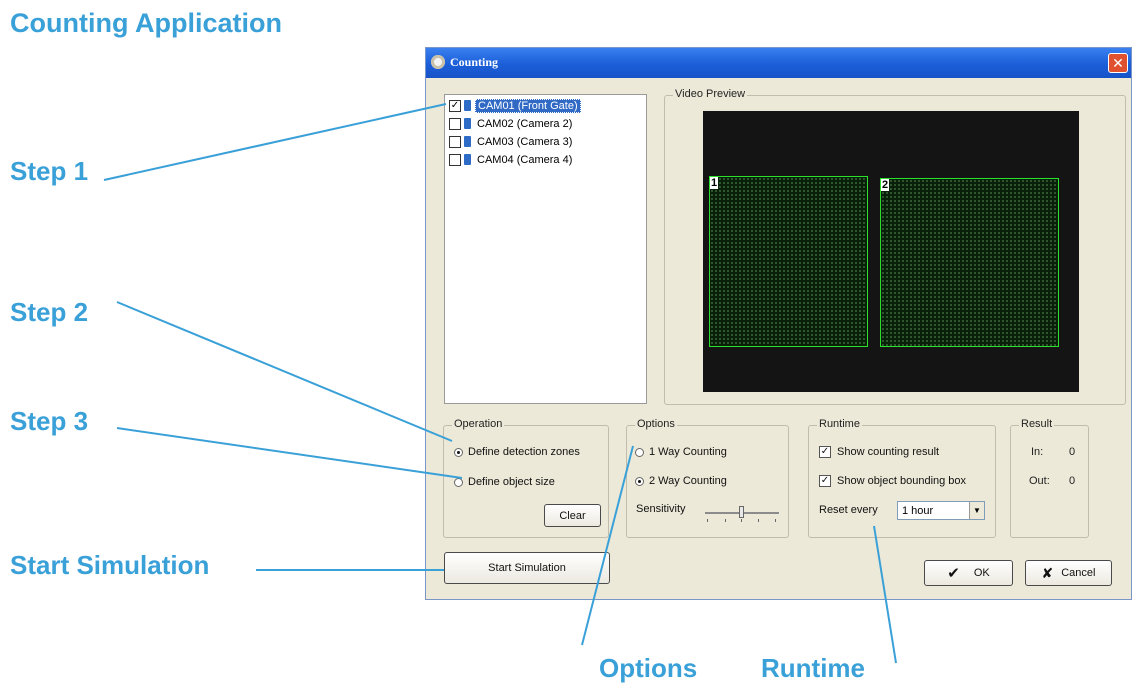 The height and width of the screenshot is (693, 1140). Describe the element at coordinates (941, 510) in the screenshot. I see `reset-every-select: 1 hour ▼` at that location.